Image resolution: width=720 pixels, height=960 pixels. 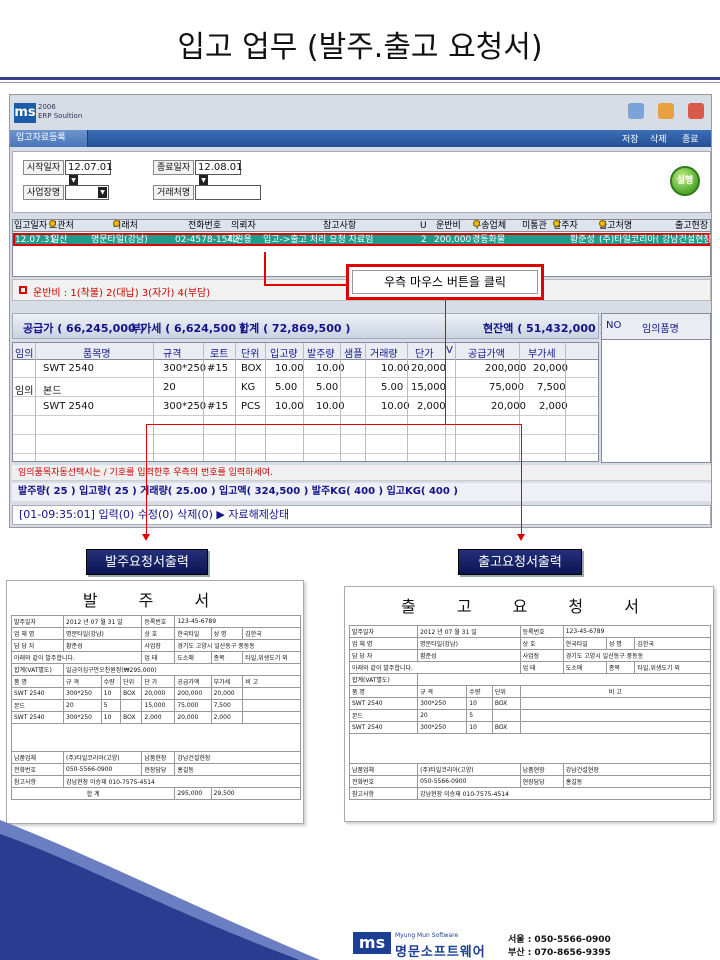 What do you see at coordinates (448, 226) in the screenshot?
I see `col-freight: 운반비` at bounding box center [448, 226].